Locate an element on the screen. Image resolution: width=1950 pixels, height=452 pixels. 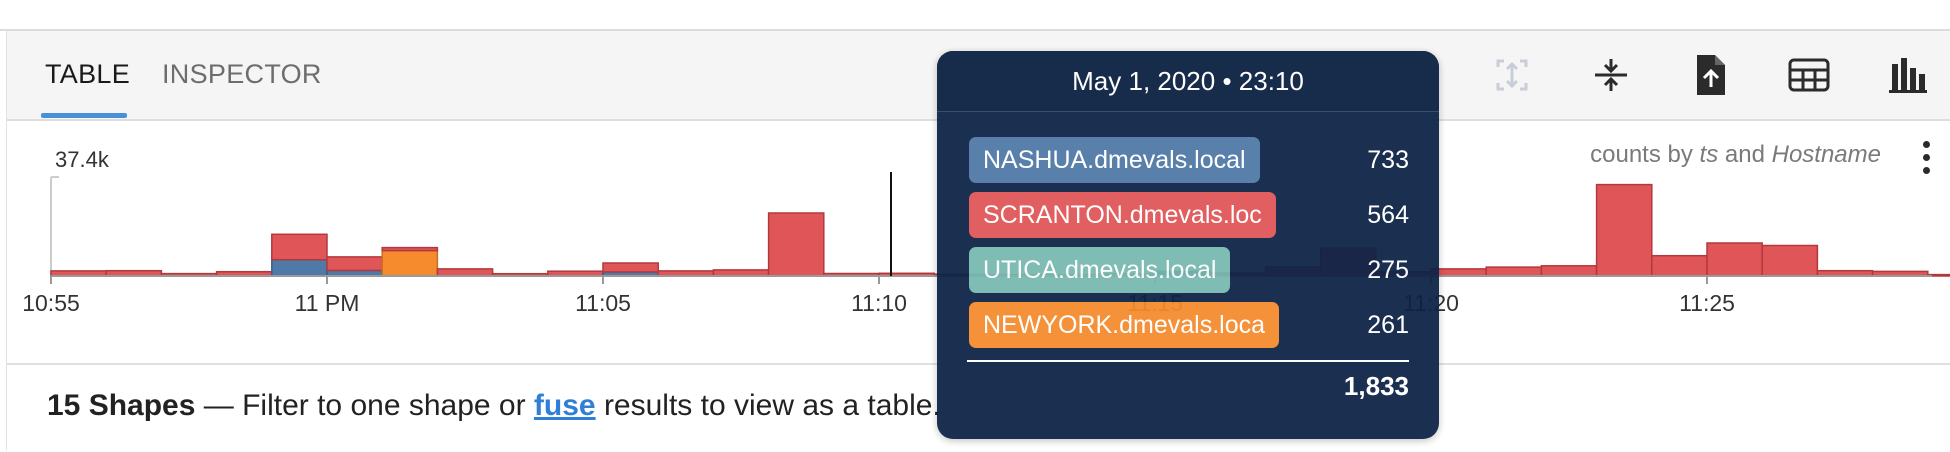
tooltip-row: NASHUA.dmevals.local 733 is located at coordinates (1189, 160).